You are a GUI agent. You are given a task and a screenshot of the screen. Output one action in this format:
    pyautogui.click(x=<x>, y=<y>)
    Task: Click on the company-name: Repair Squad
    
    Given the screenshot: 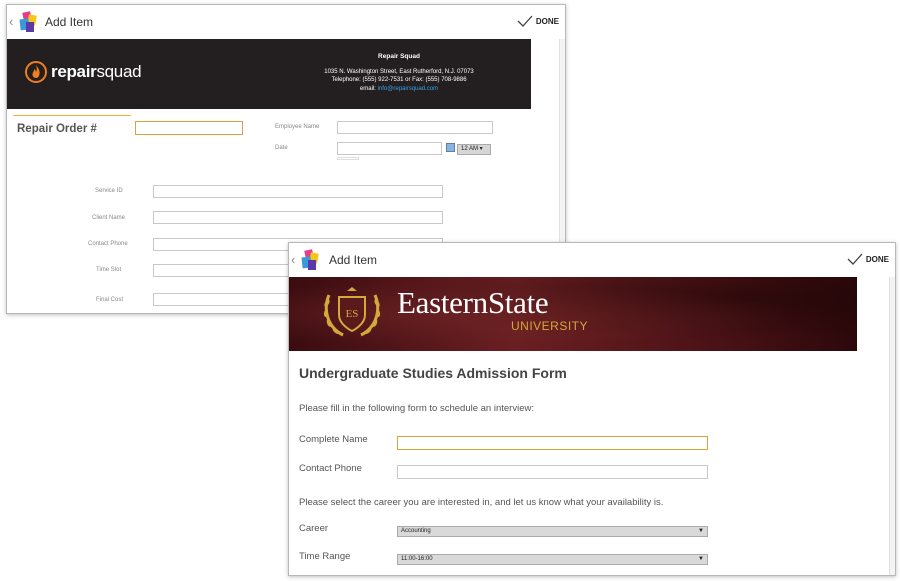 What is the action you would take?
    pyautogui.click(x=399, y=56)
    